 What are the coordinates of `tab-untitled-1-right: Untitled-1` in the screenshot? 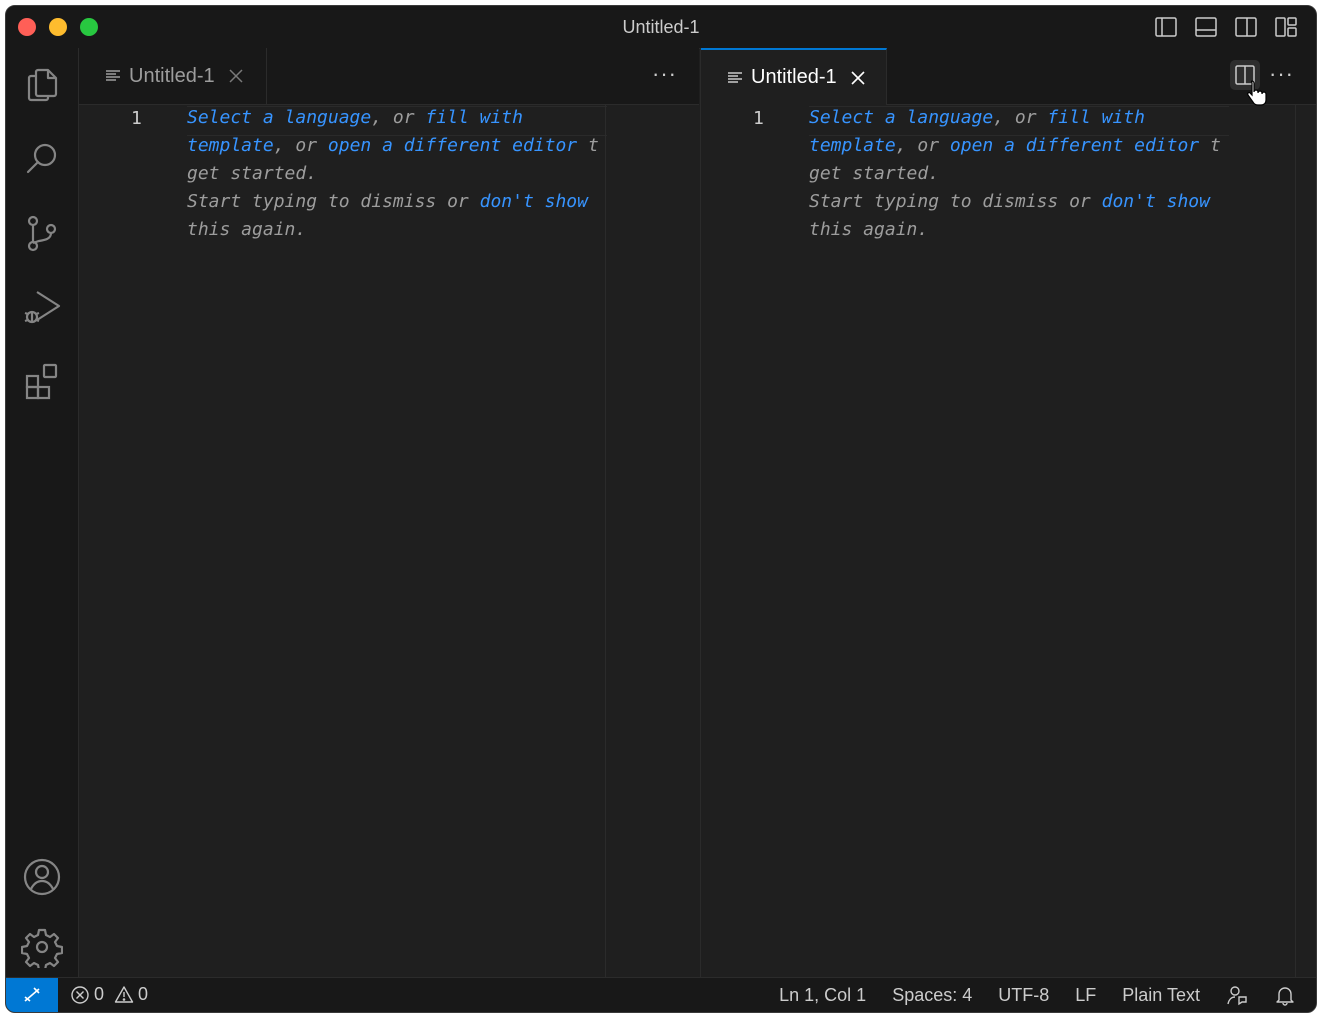 It's located at (794, 76).